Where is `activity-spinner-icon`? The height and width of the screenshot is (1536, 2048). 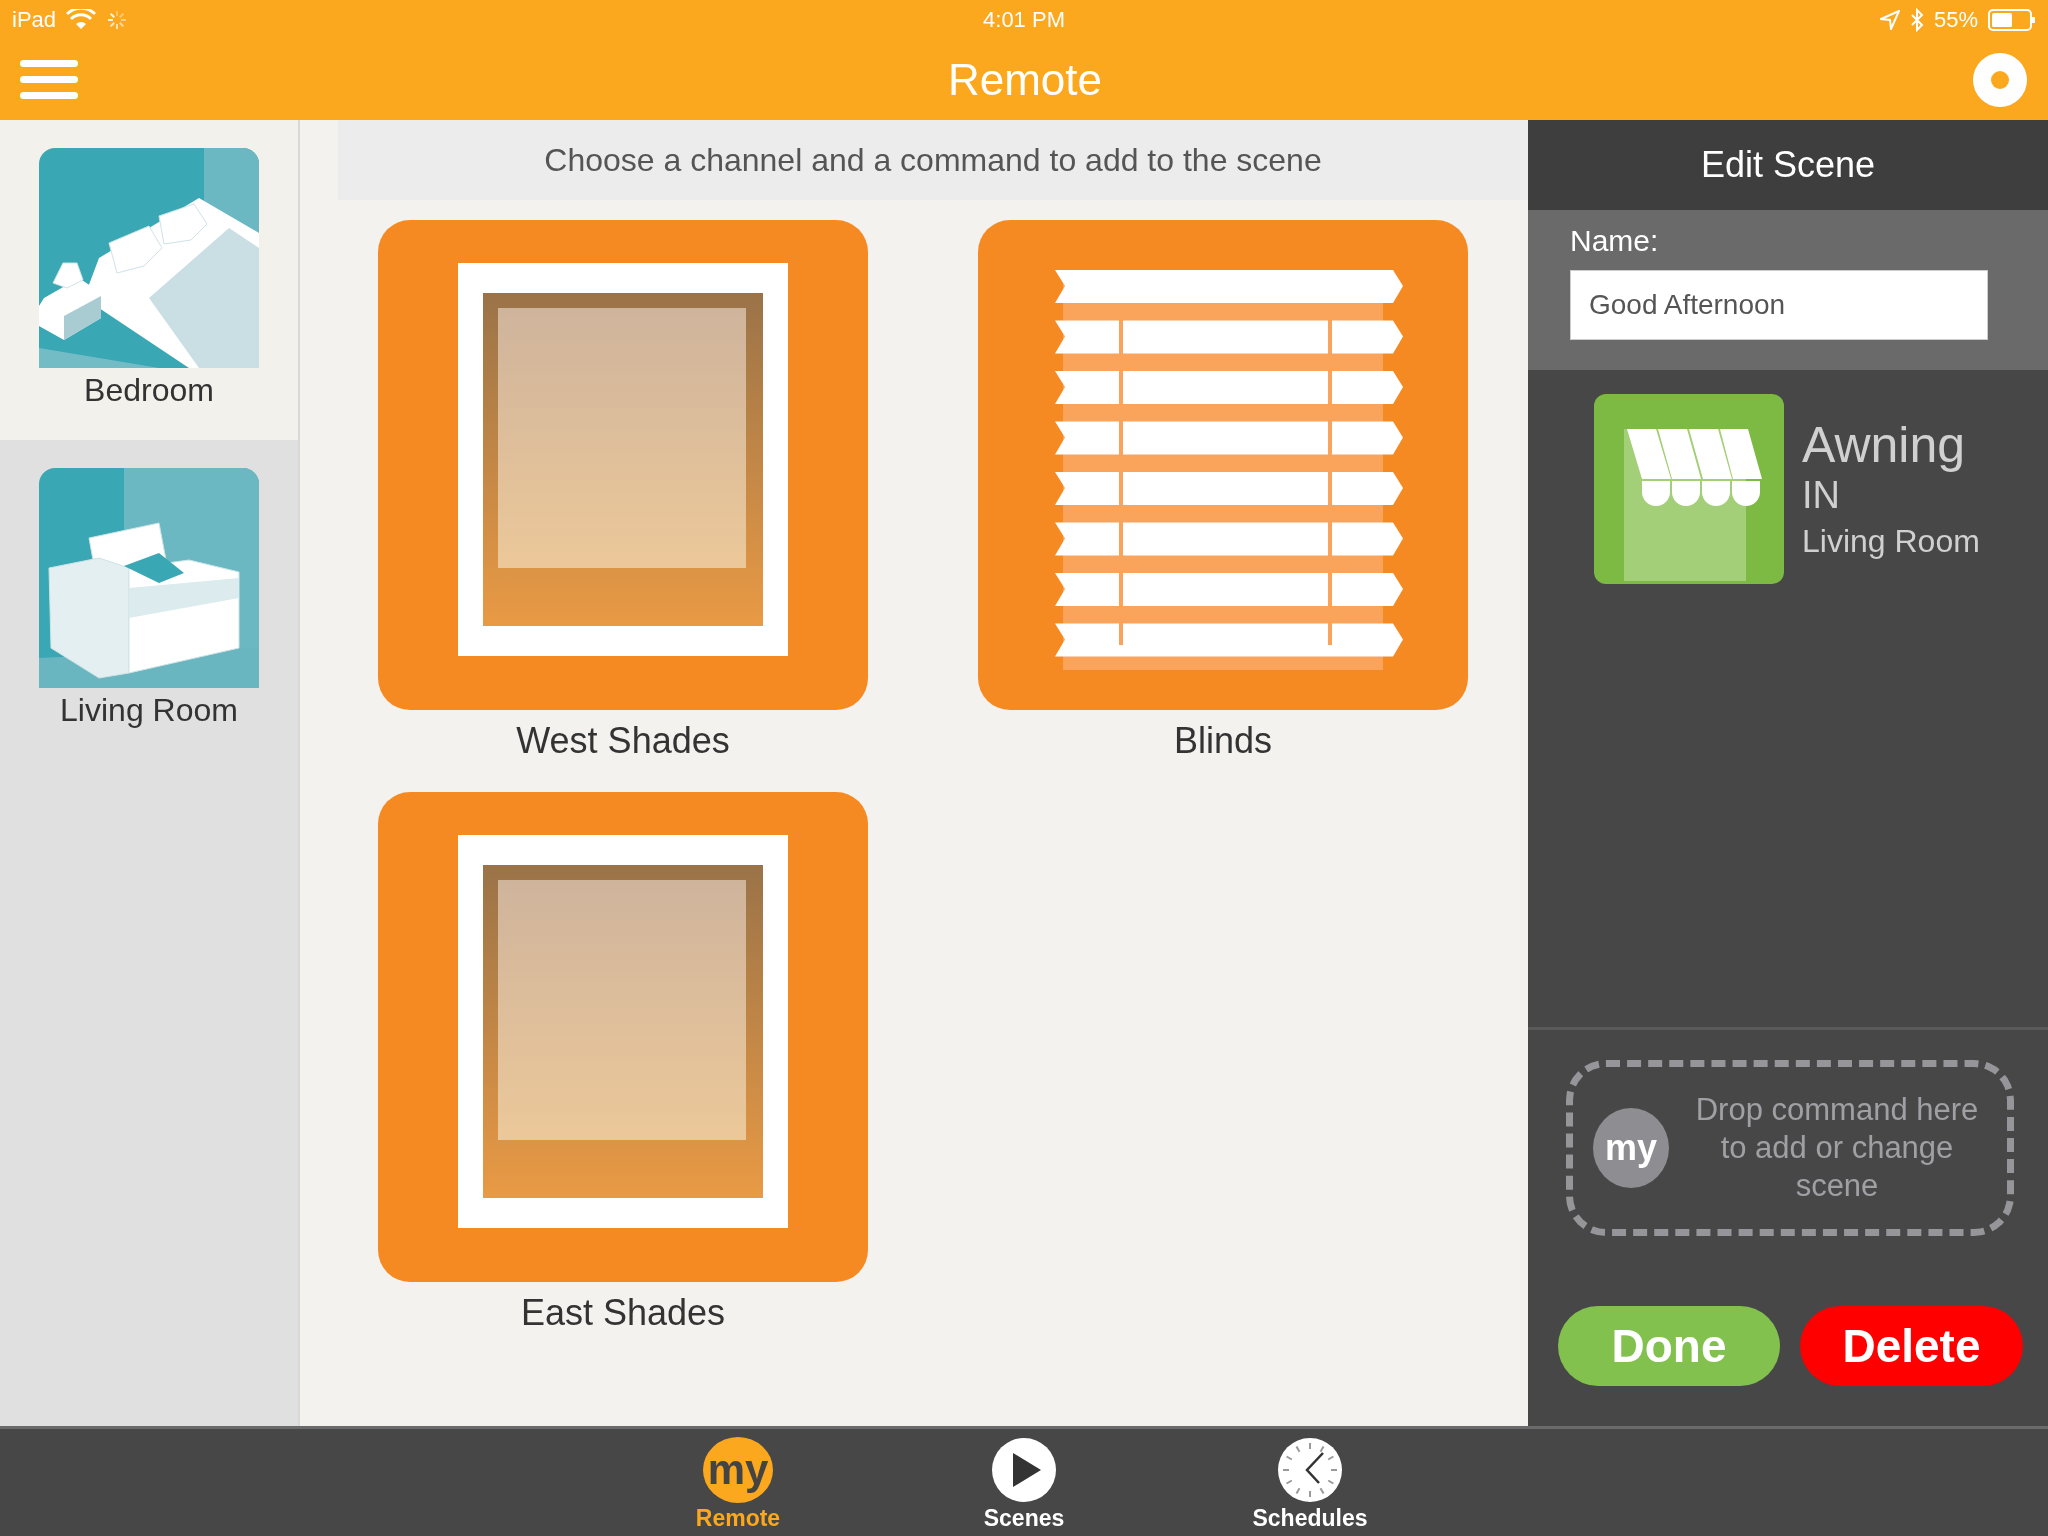
activity-spinner-icon is located at coordinates (117, 20).